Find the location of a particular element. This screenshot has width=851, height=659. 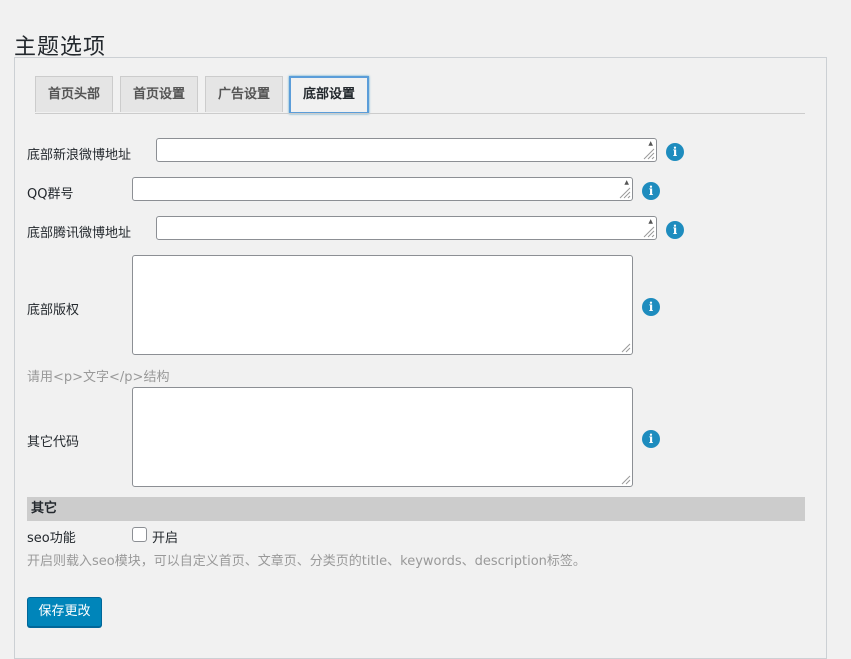

qq-label: QQ群号 is located at coordinates (50, 194).